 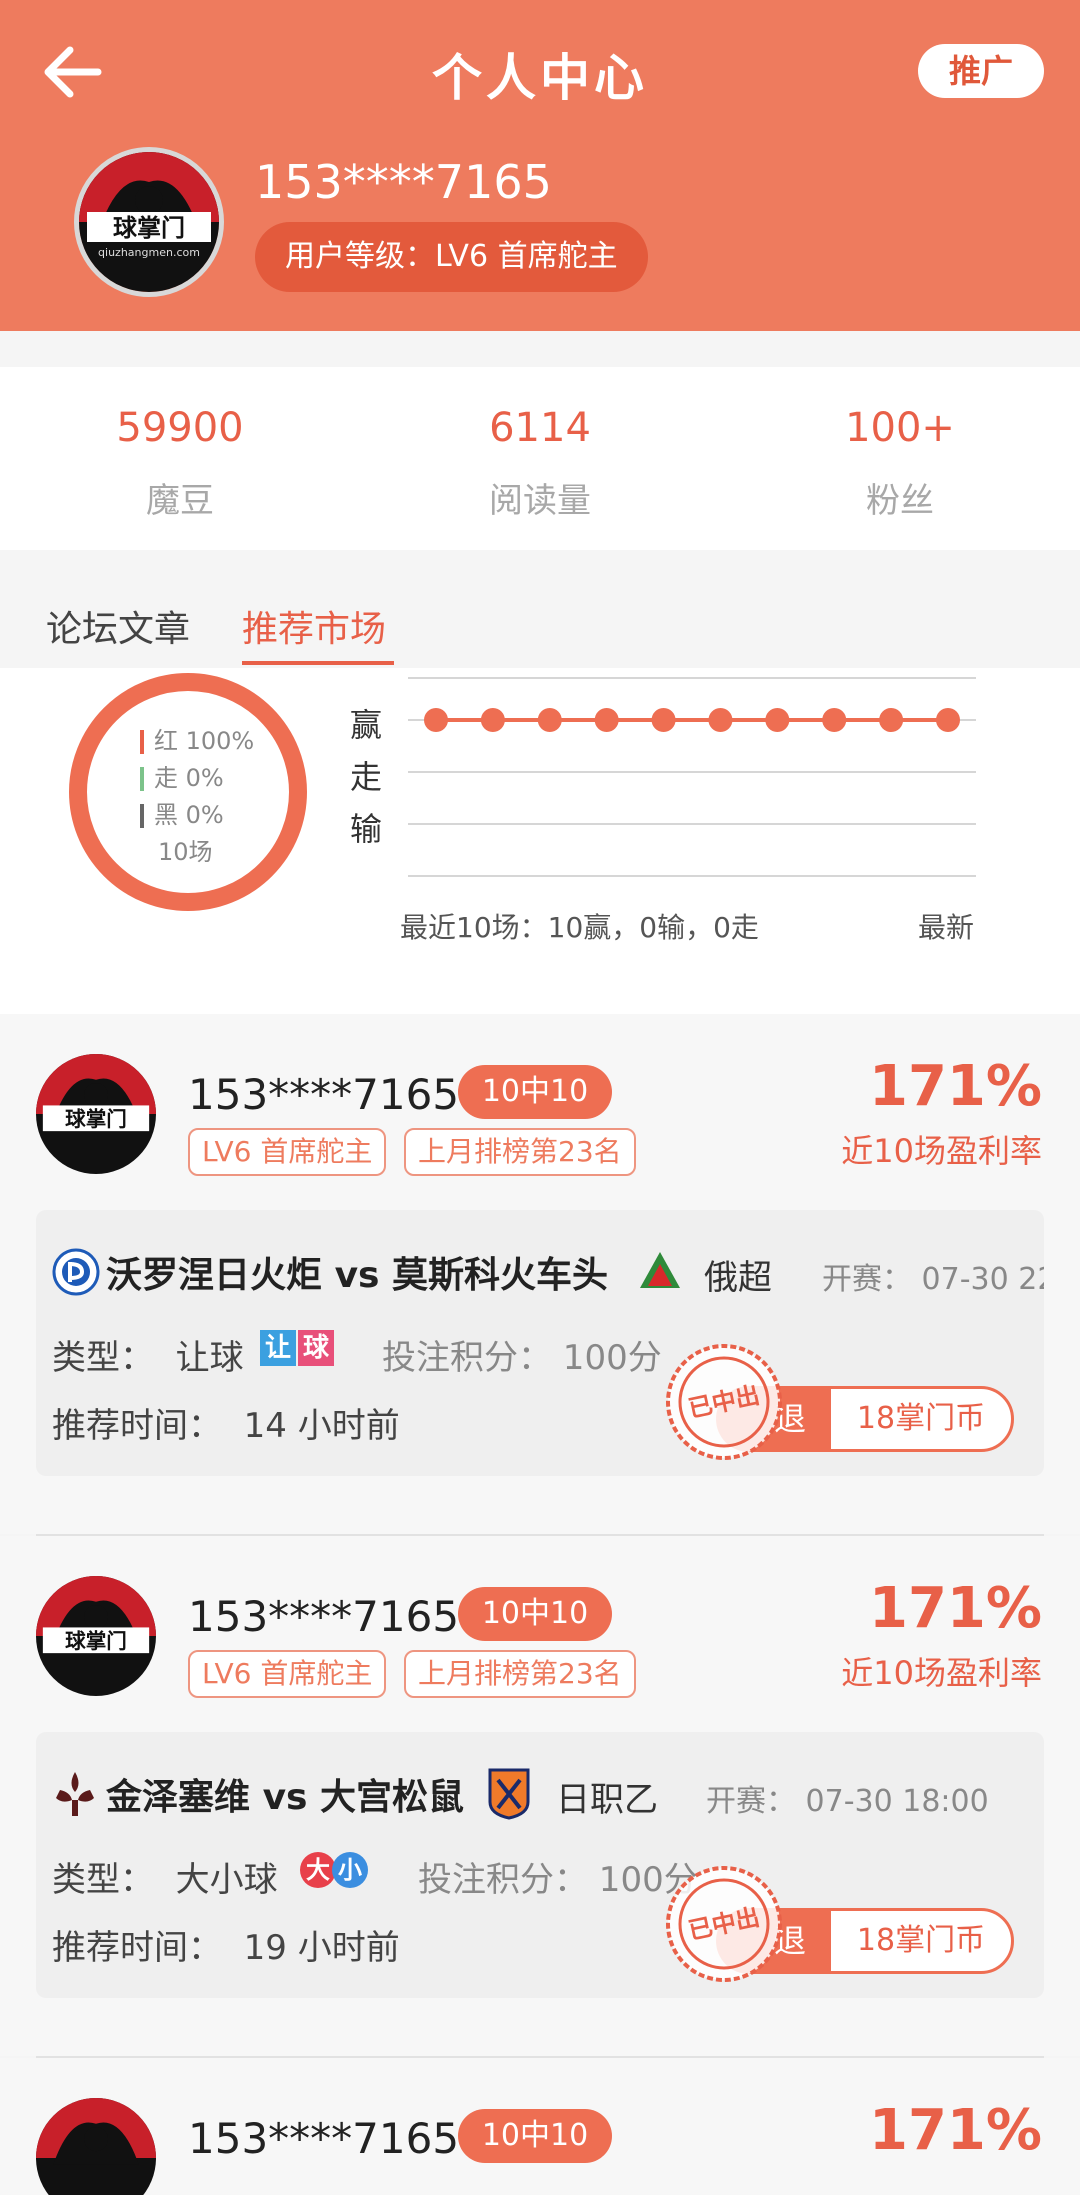 What do you see at coordinates (103, 1880) in the screenshot?
I see `type-label: 类型：` at bounding box center [103, 1880].